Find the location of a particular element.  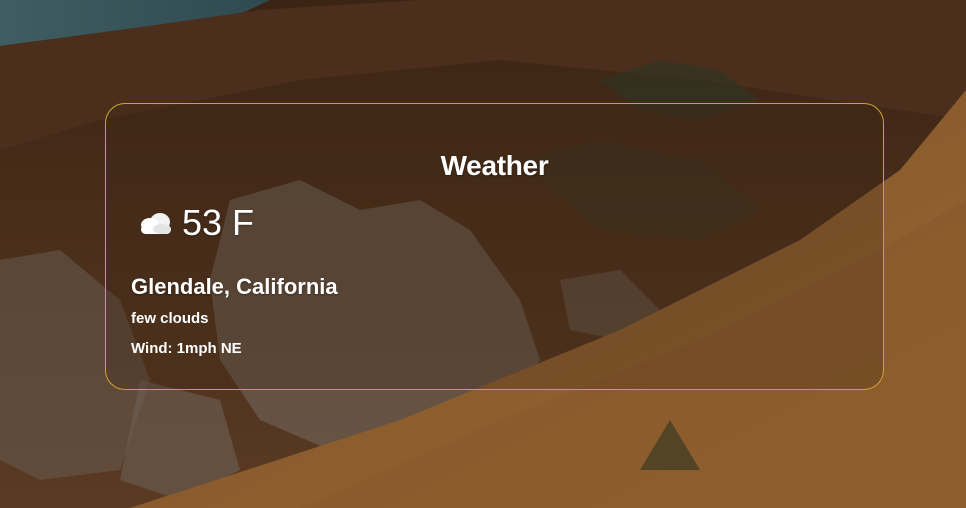

wind-info: Wind: 1mph NE is located at coordinates (186, 348).